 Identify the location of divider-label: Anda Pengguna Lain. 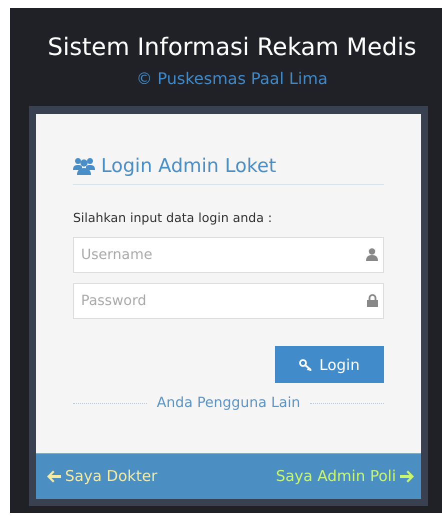
(228, 404).